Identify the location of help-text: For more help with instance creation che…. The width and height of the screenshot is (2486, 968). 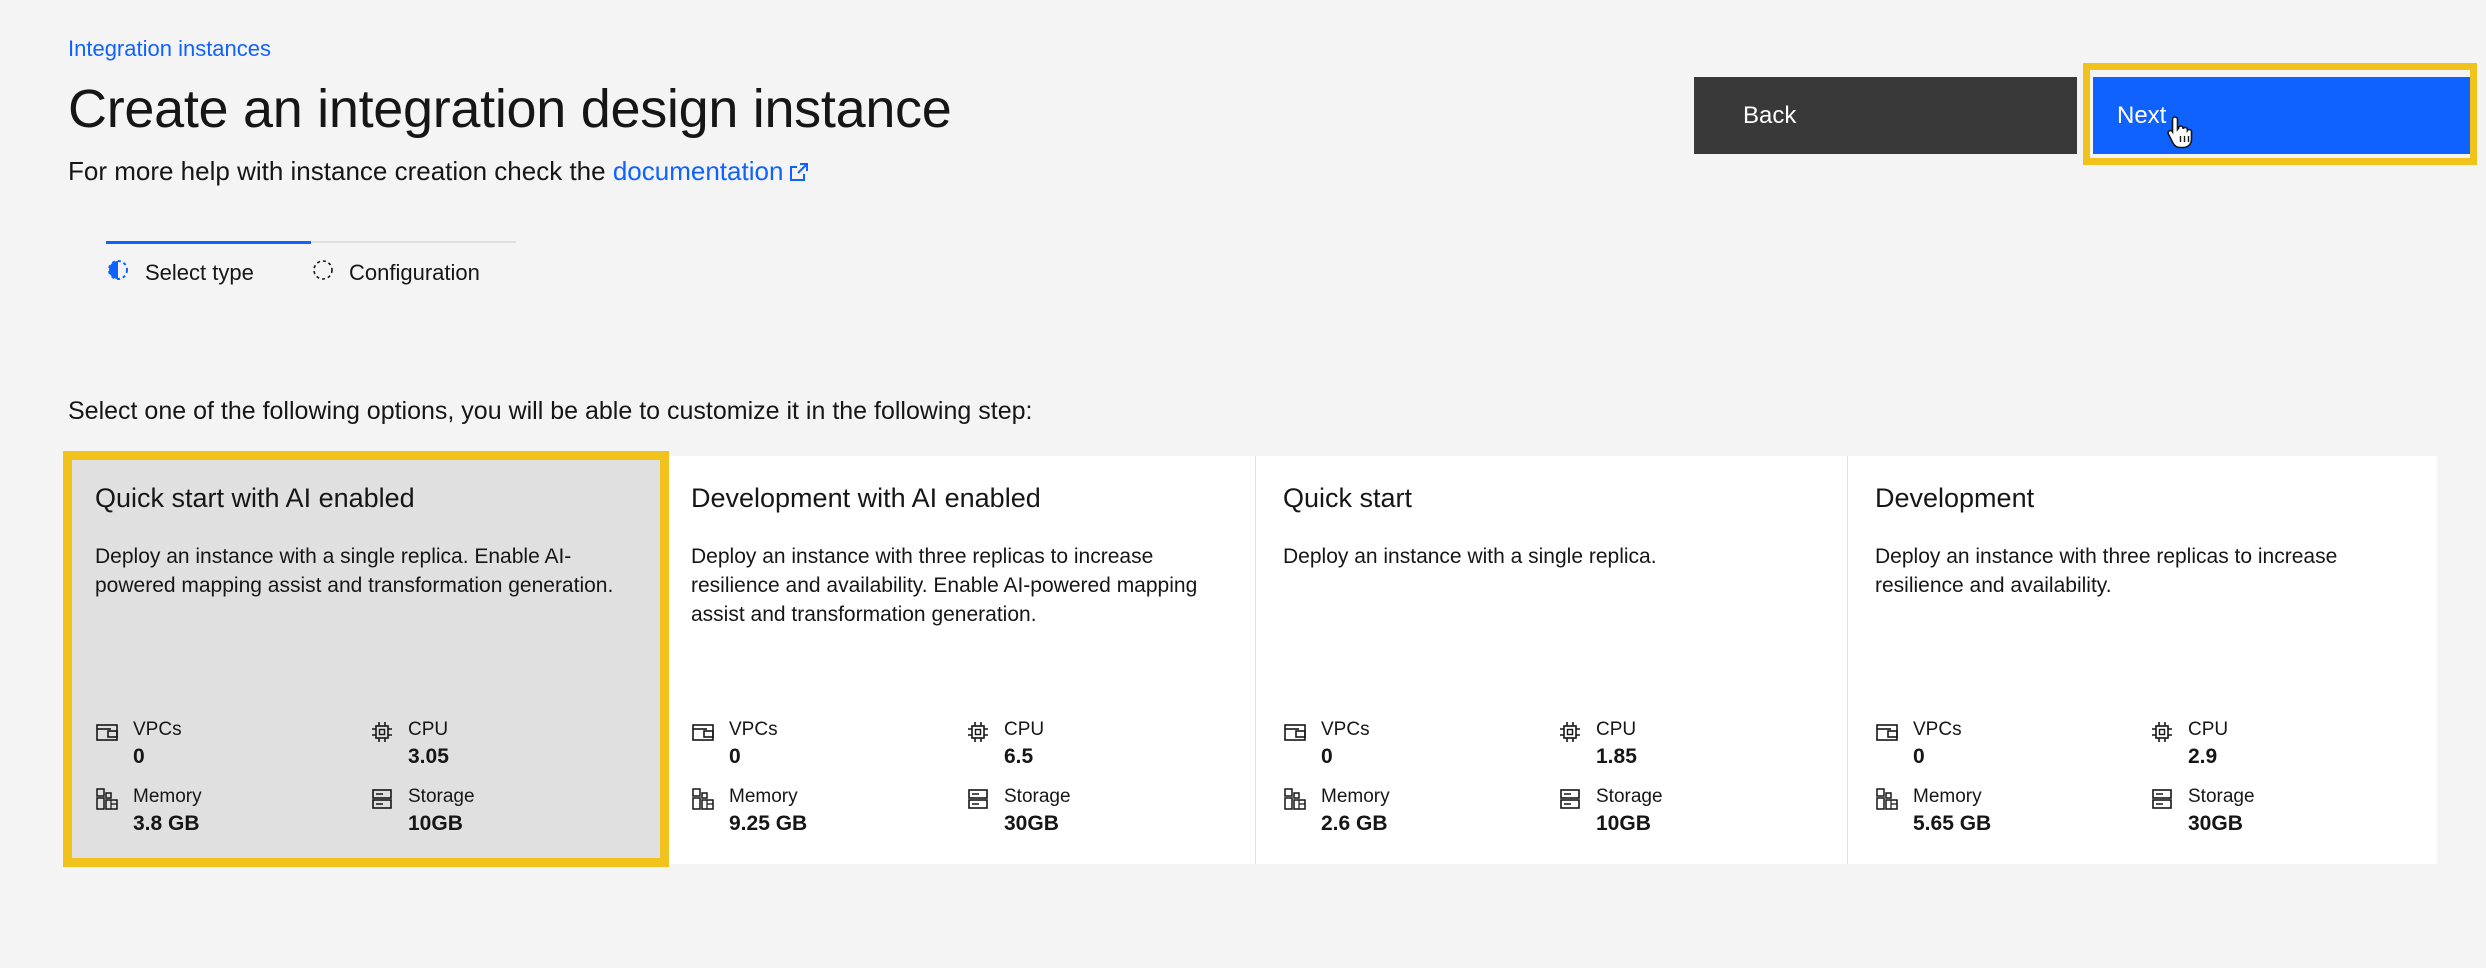
(438, 172).